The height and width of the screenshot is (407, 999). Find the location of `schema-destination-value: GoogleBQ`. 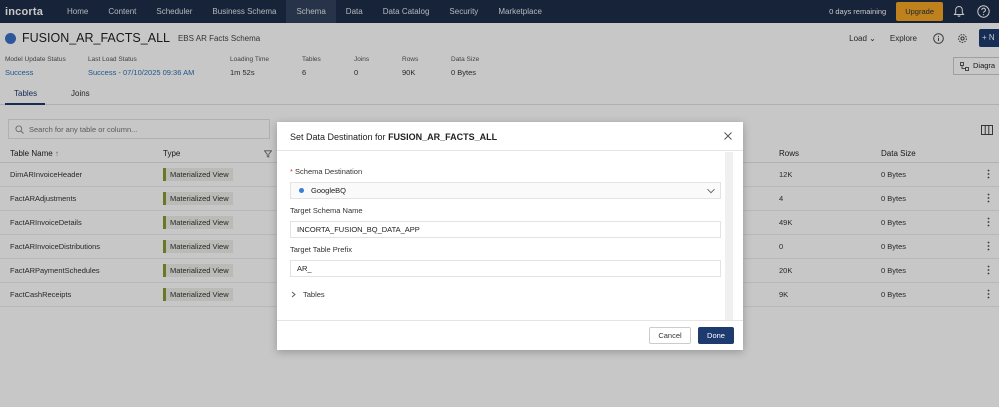

schema-destination-value: GoogleBQ is located at coordinates (329, 190).